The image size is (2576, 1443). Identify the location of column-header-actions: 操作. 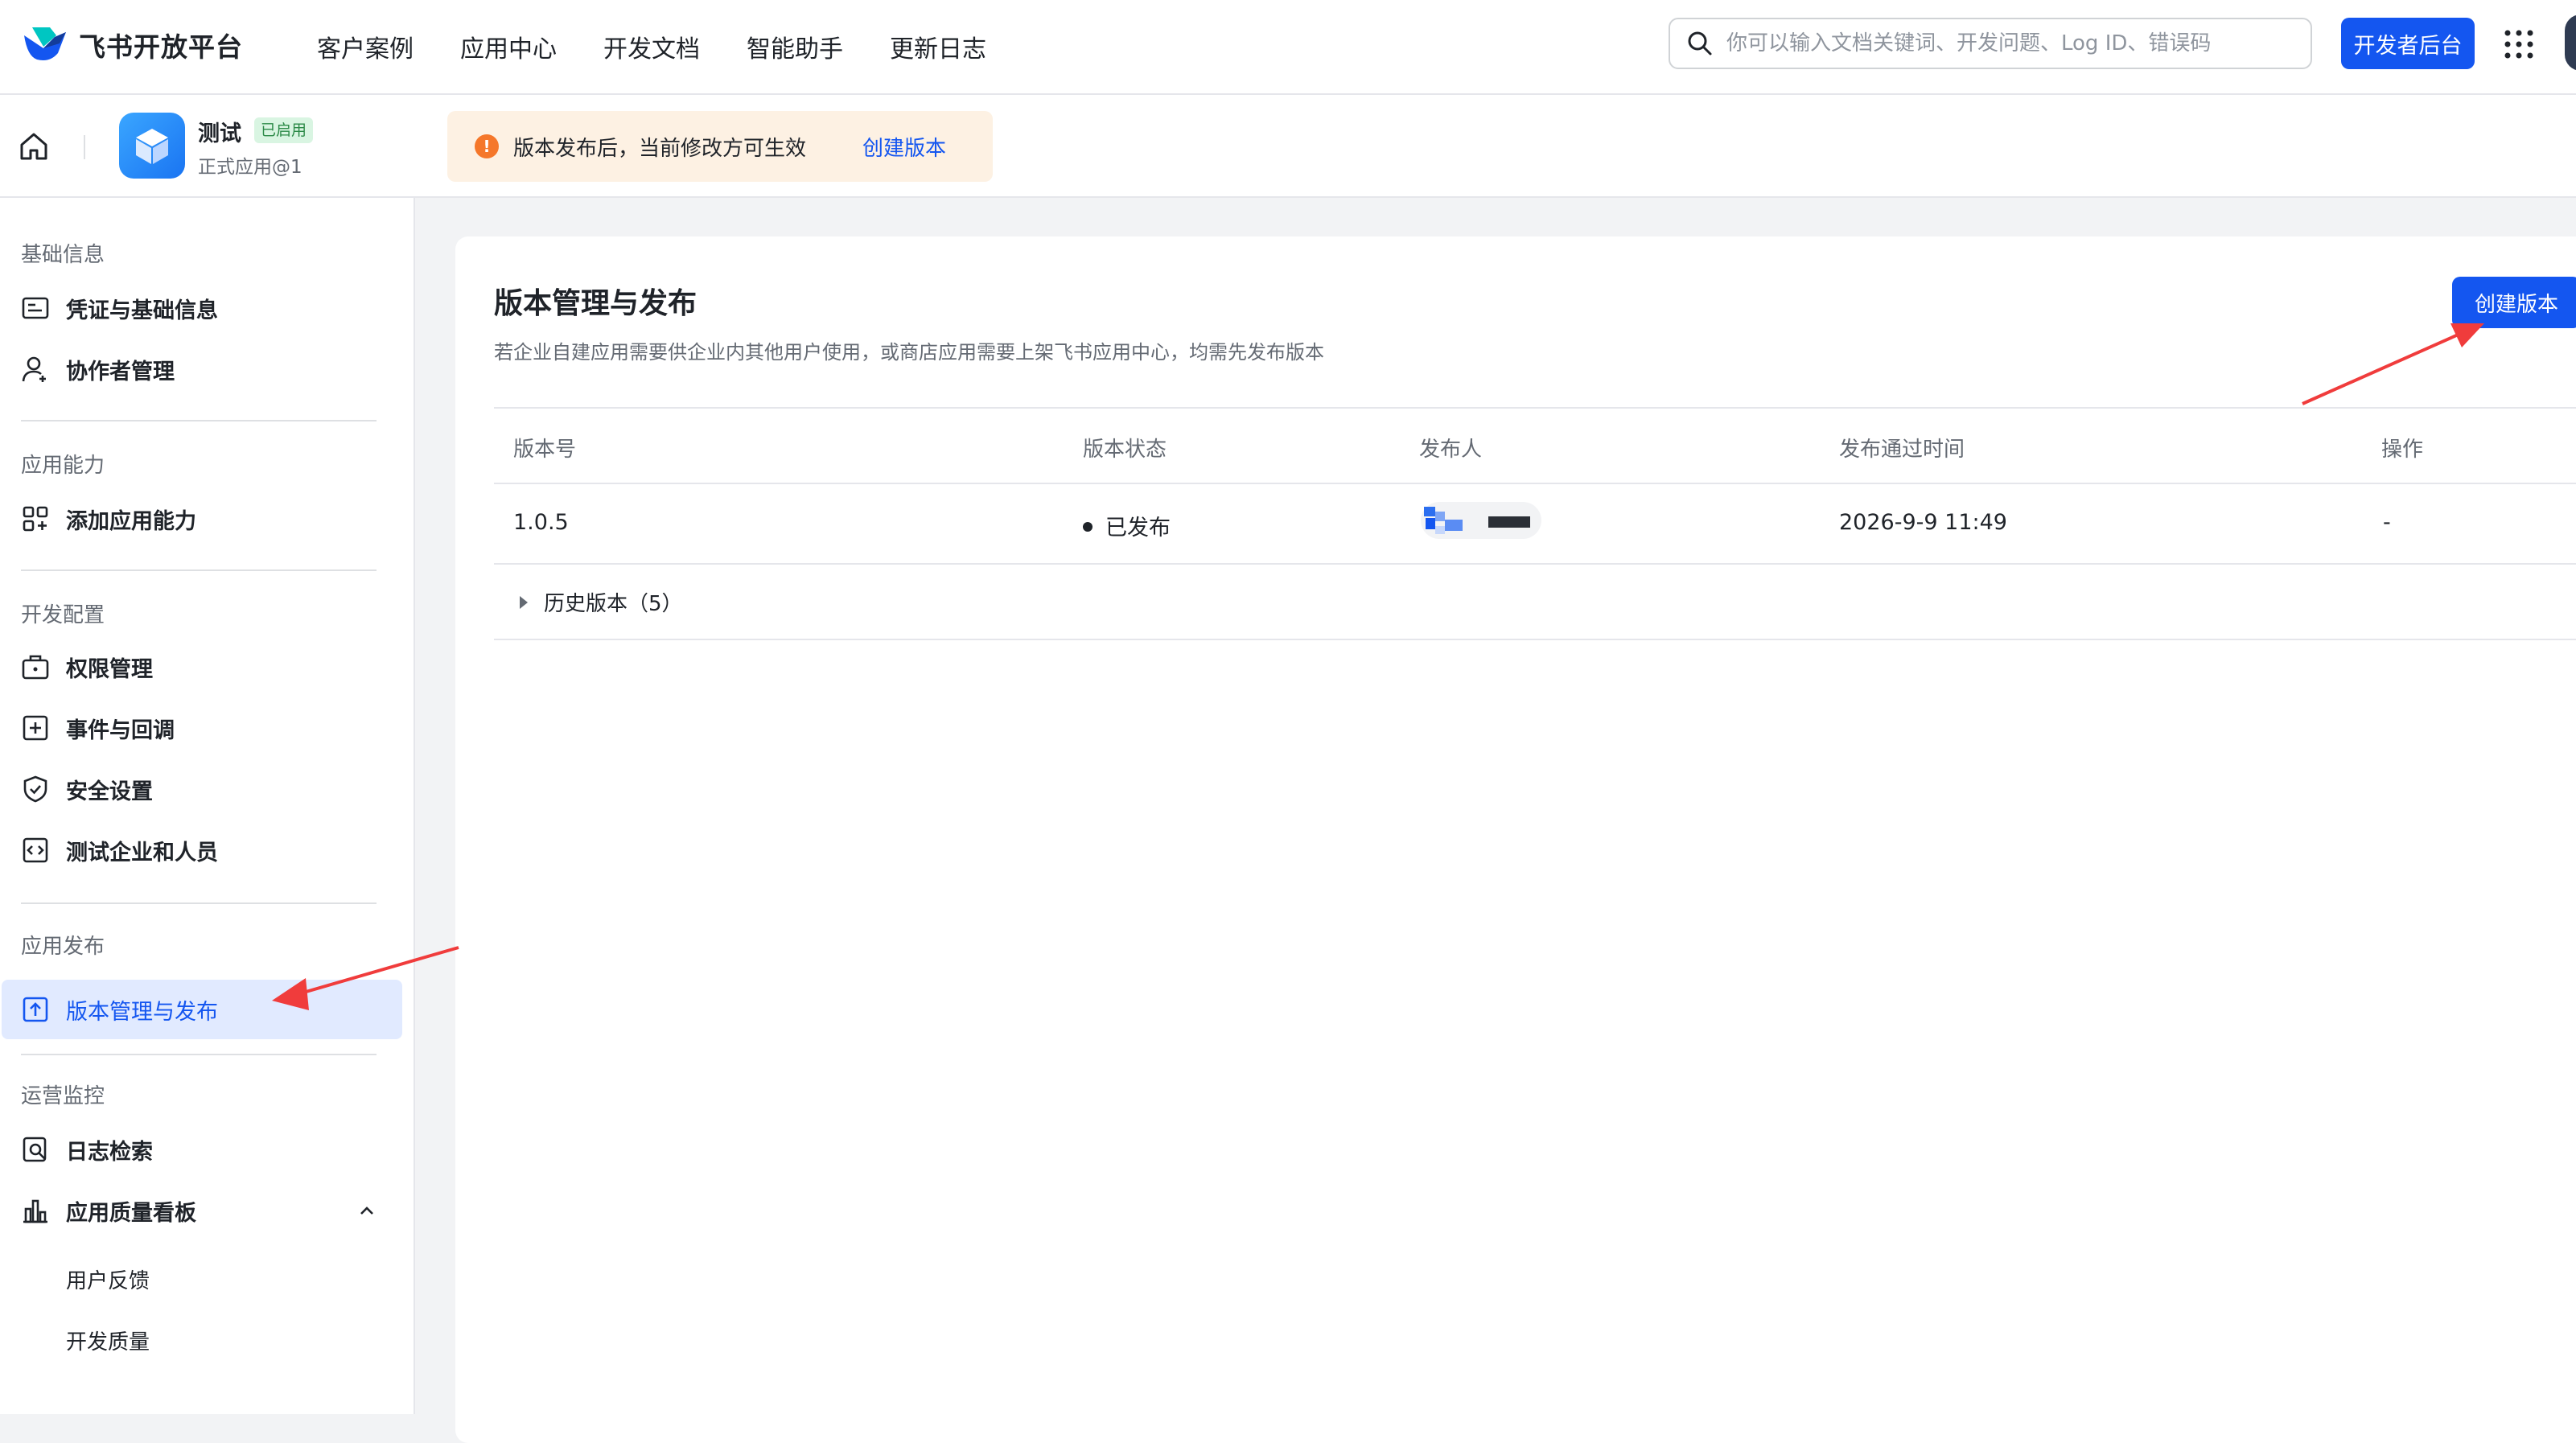
(2402, 450).